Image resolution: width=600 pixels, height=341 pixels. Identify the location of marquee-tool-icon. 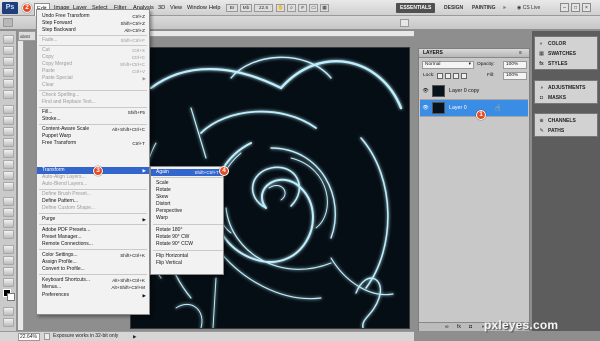
(8, 50).